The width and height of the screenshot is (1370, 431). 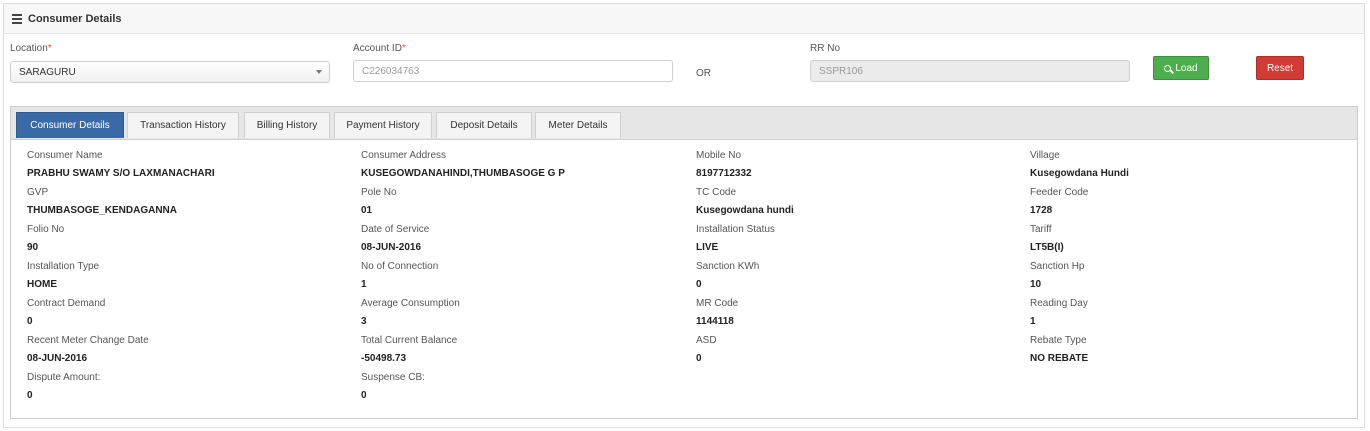 What do you see at coordinates (1168, 68) in the screenshot?
I see `search-icon` at bounding box center [1168, 68].